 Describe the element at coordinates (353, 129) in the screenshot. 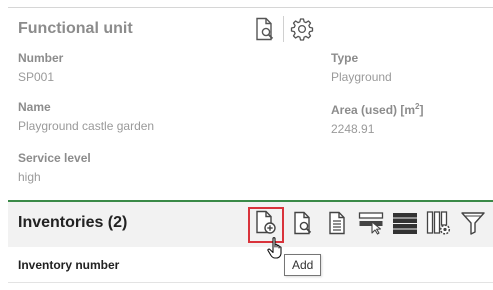

I see `area-value: 2248.91` at that location.